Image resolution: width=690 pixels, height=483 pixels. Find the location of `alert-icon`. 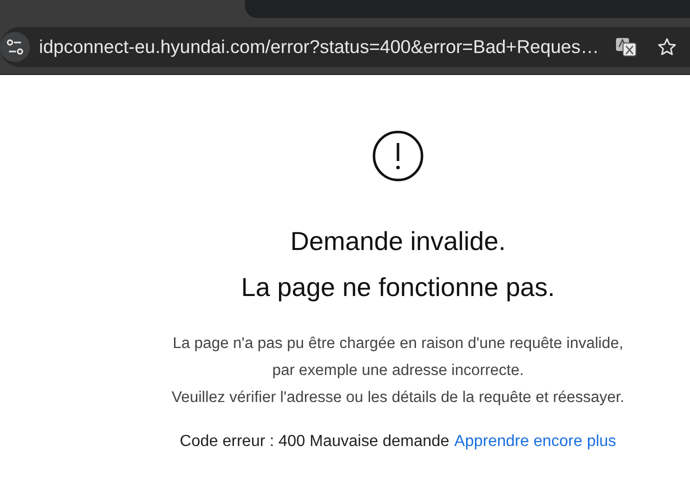

alert-icon is located at coordinates (398, 156).